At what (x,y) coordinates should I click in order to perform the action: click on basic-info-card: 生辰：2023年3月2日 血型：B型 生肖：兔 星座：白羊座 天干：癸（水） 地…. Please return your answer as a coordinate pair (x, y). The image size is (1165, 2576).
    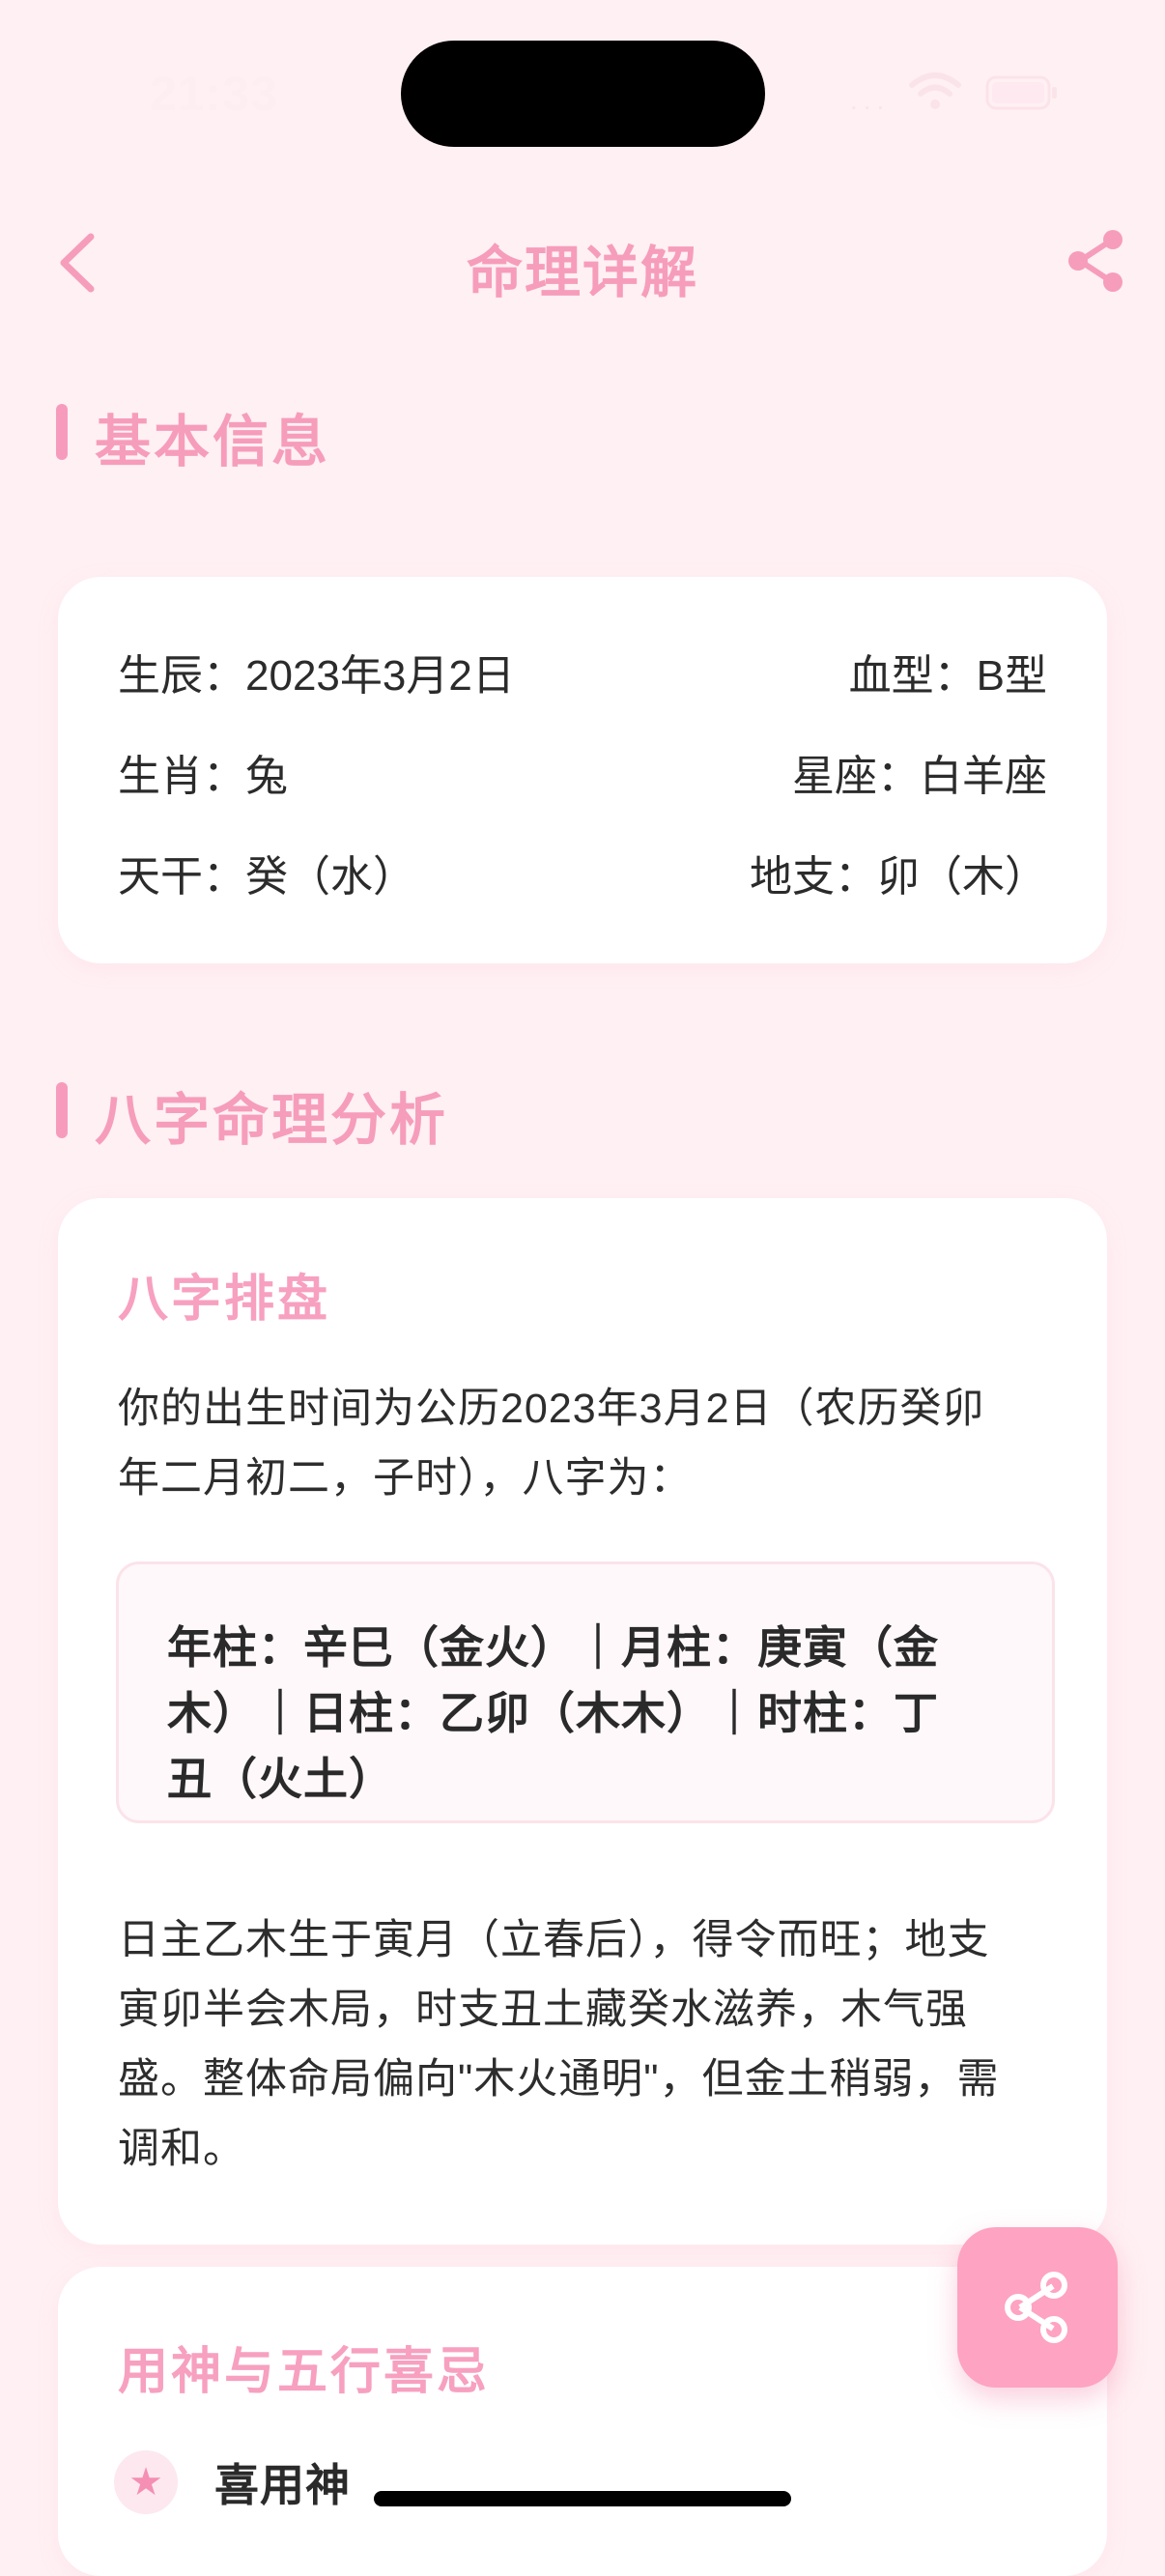
    Looking at the image, I should click on (582, 770).